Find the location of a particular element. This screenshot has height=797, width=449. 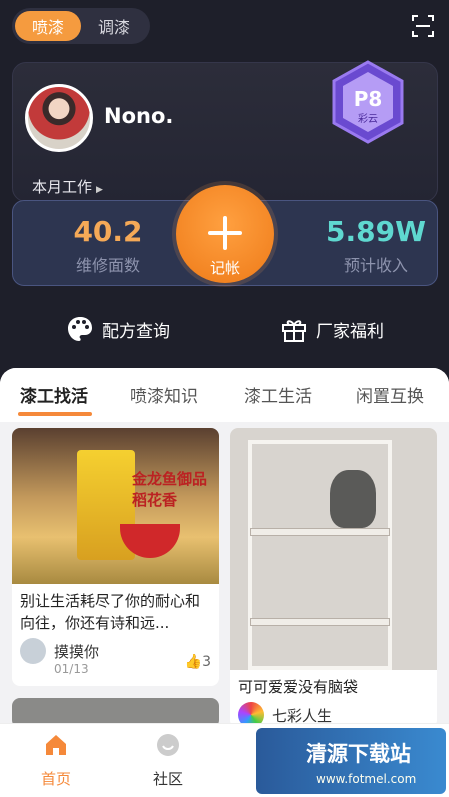

feed-card-date: 01/13 is located at coordinates (71, 669).